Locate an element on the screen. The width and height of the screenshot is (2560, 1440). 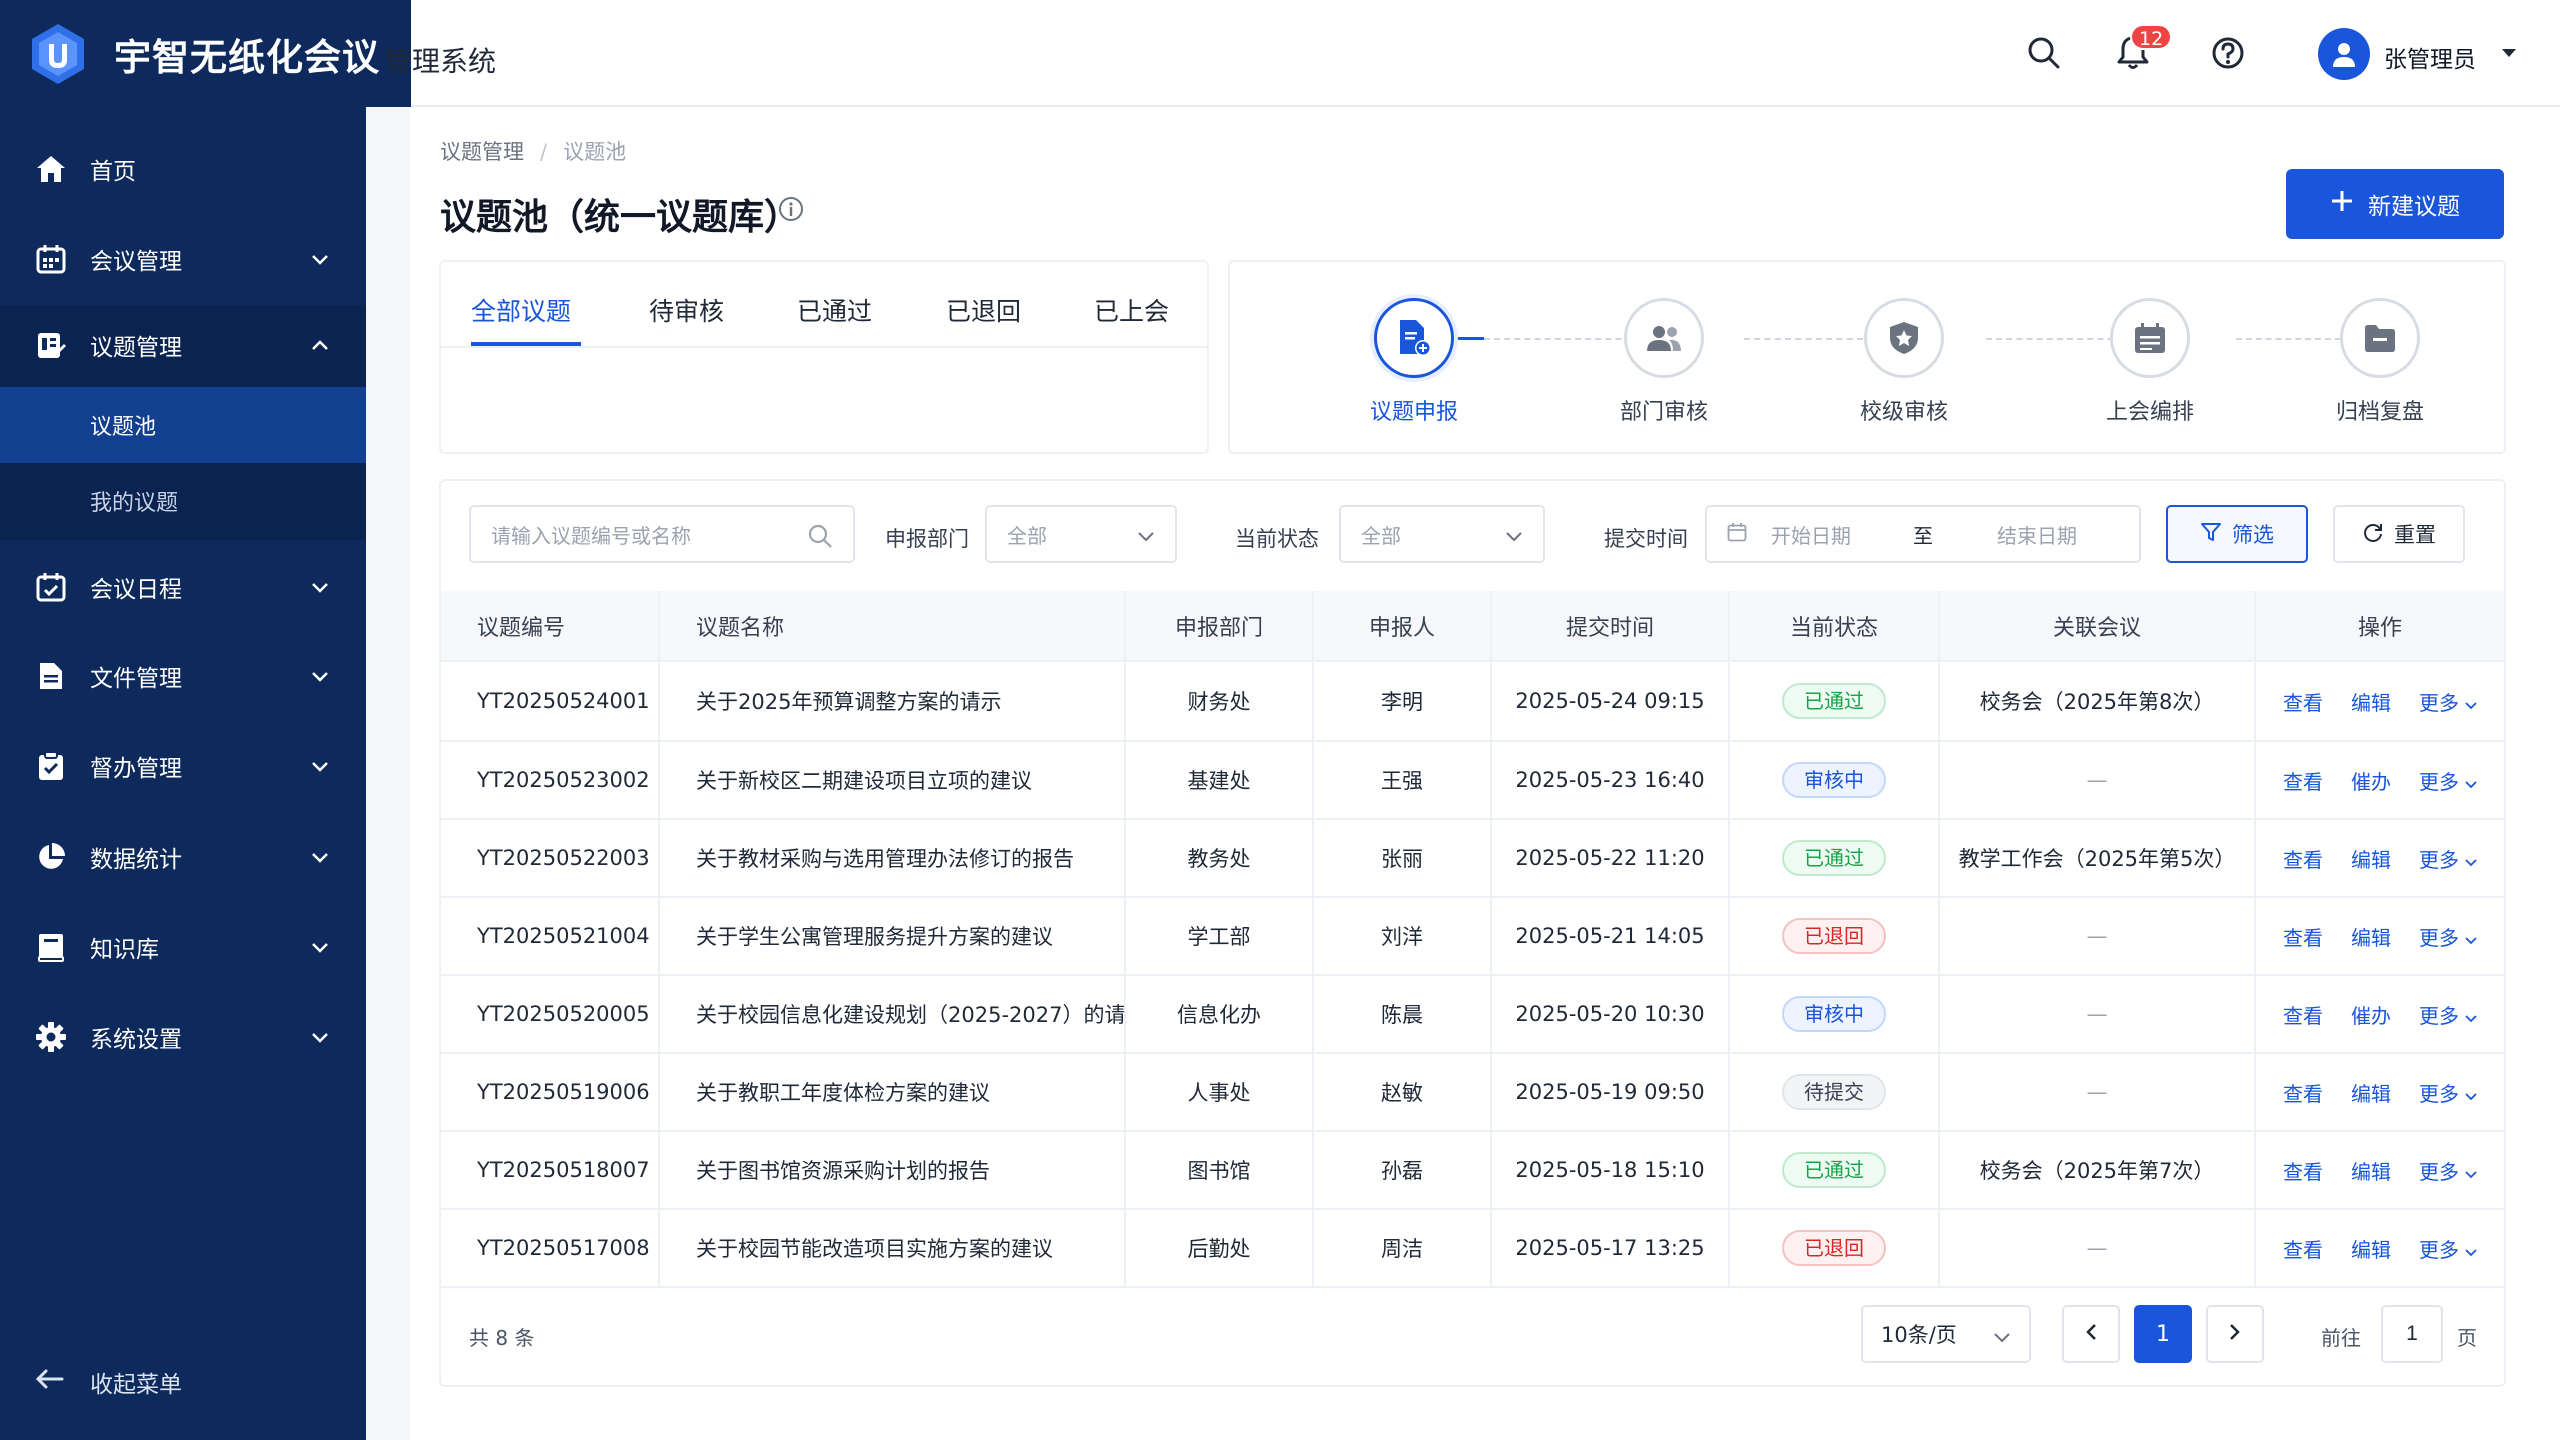
sidebar-item-settings: 系统设置 is located at coordinates (183, 1037).